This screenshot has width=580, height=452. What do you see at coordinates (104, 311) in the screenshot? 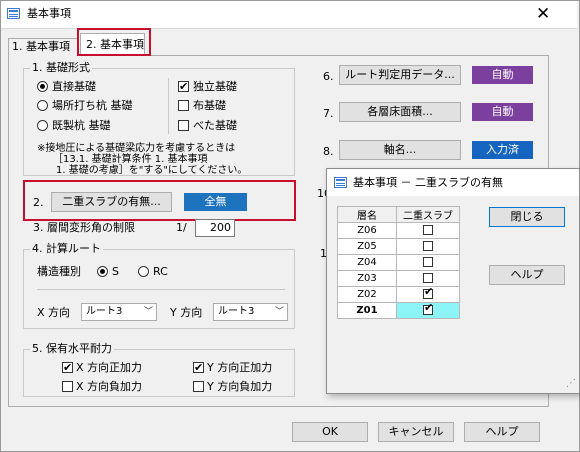
I see `x-route-value: ルート3` at bounding box center [104, 311].